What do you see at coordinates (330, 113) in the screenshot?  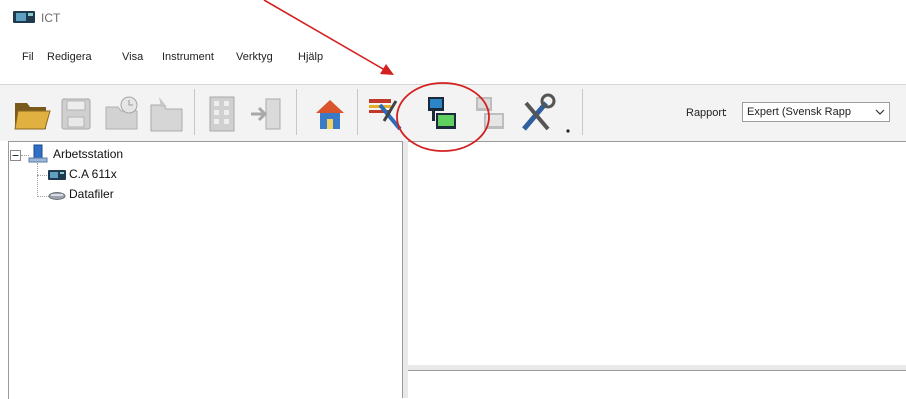 I see `home-icon` at bounding box center [330, 113].